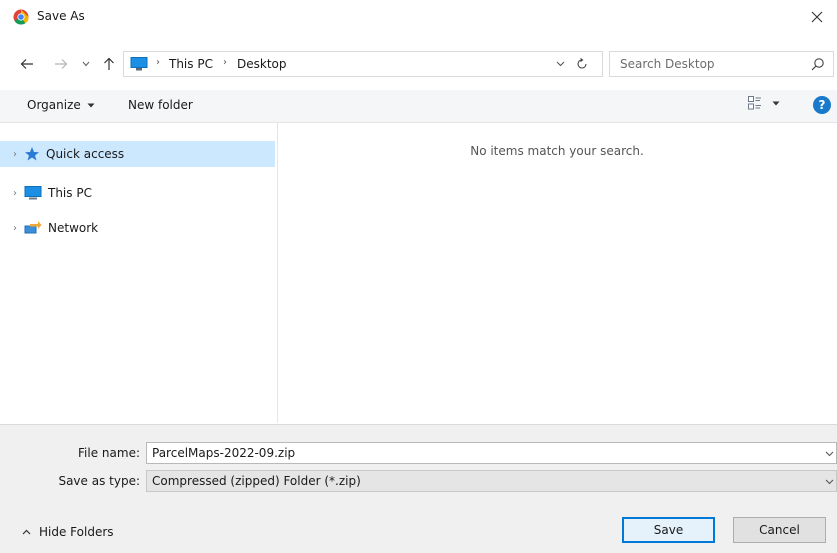  I want to click on chevron-up-icon, so click(26, 532).